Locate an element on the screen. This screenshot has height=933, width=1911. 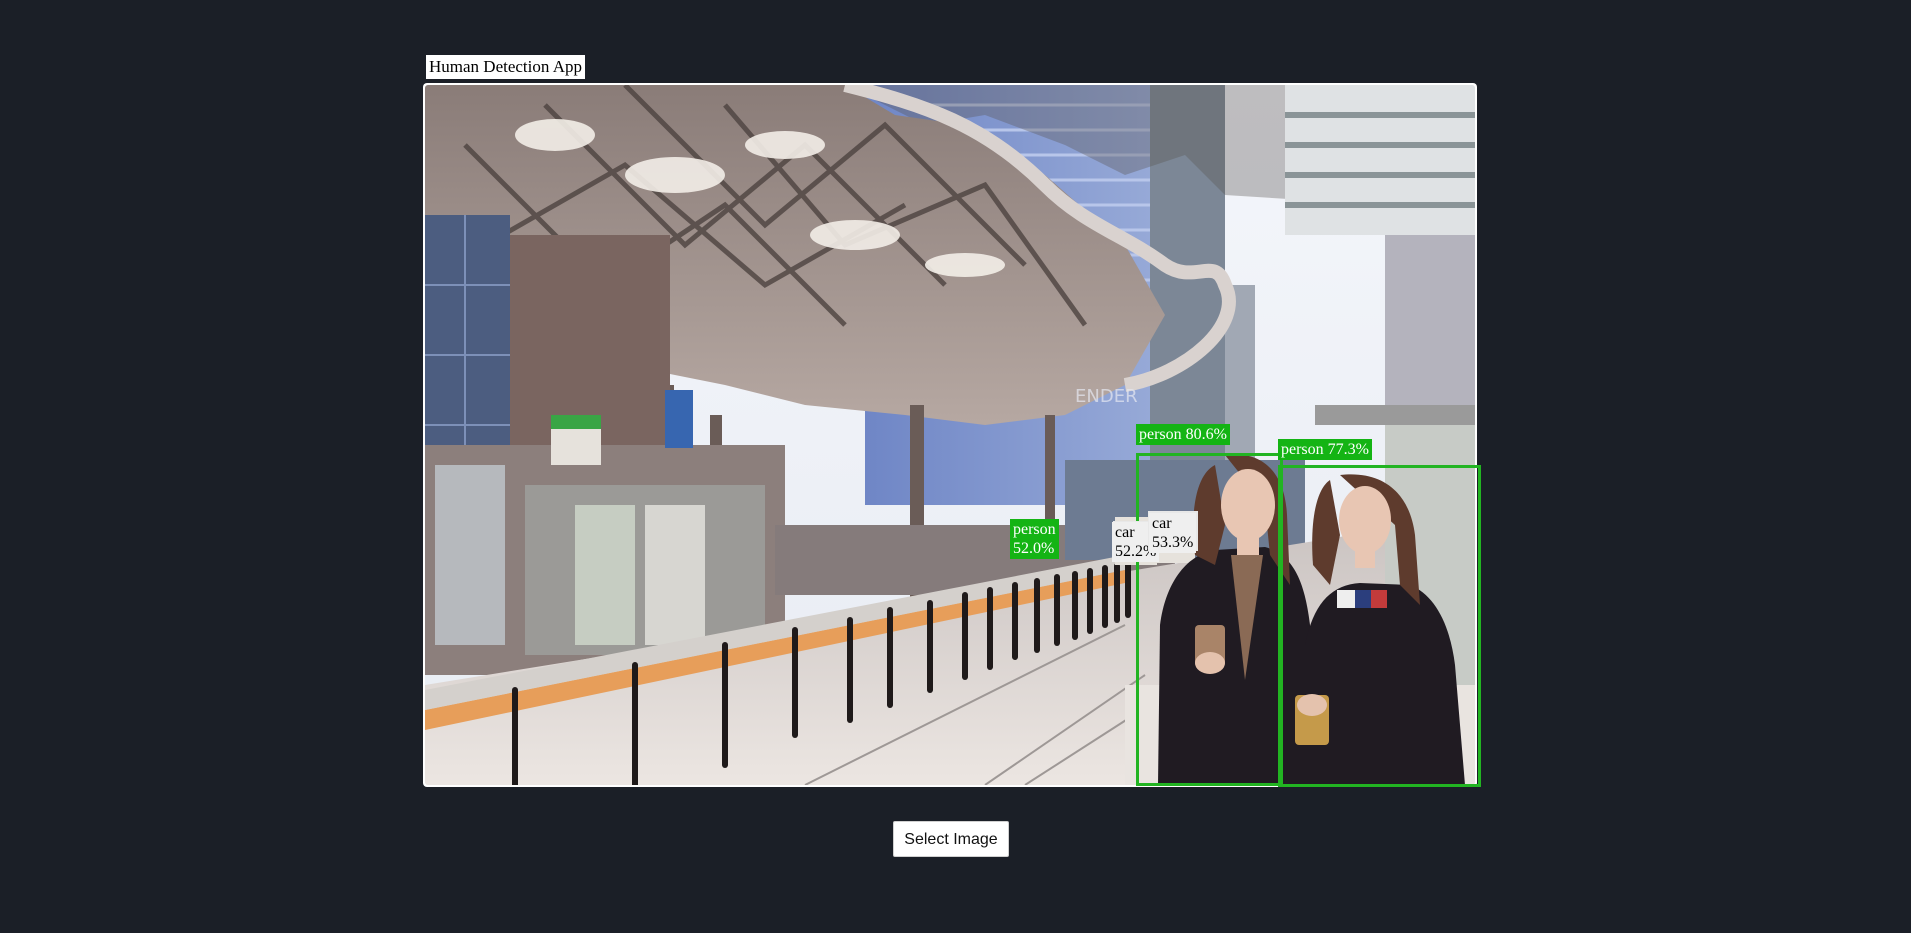
detection-label-person-3: person 52.0% is located at coordinates (1034, 539).